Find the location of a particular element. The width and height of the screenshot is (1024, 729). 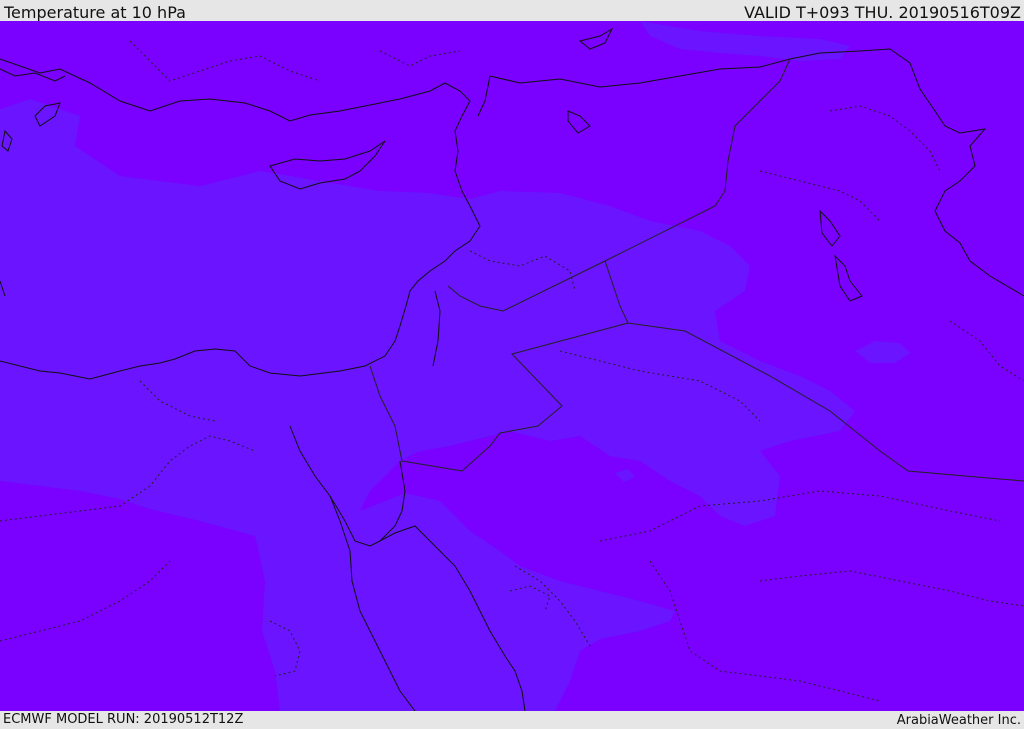

credit-label: ArabiaWeather Inc. is located at coordinates (958, 720).